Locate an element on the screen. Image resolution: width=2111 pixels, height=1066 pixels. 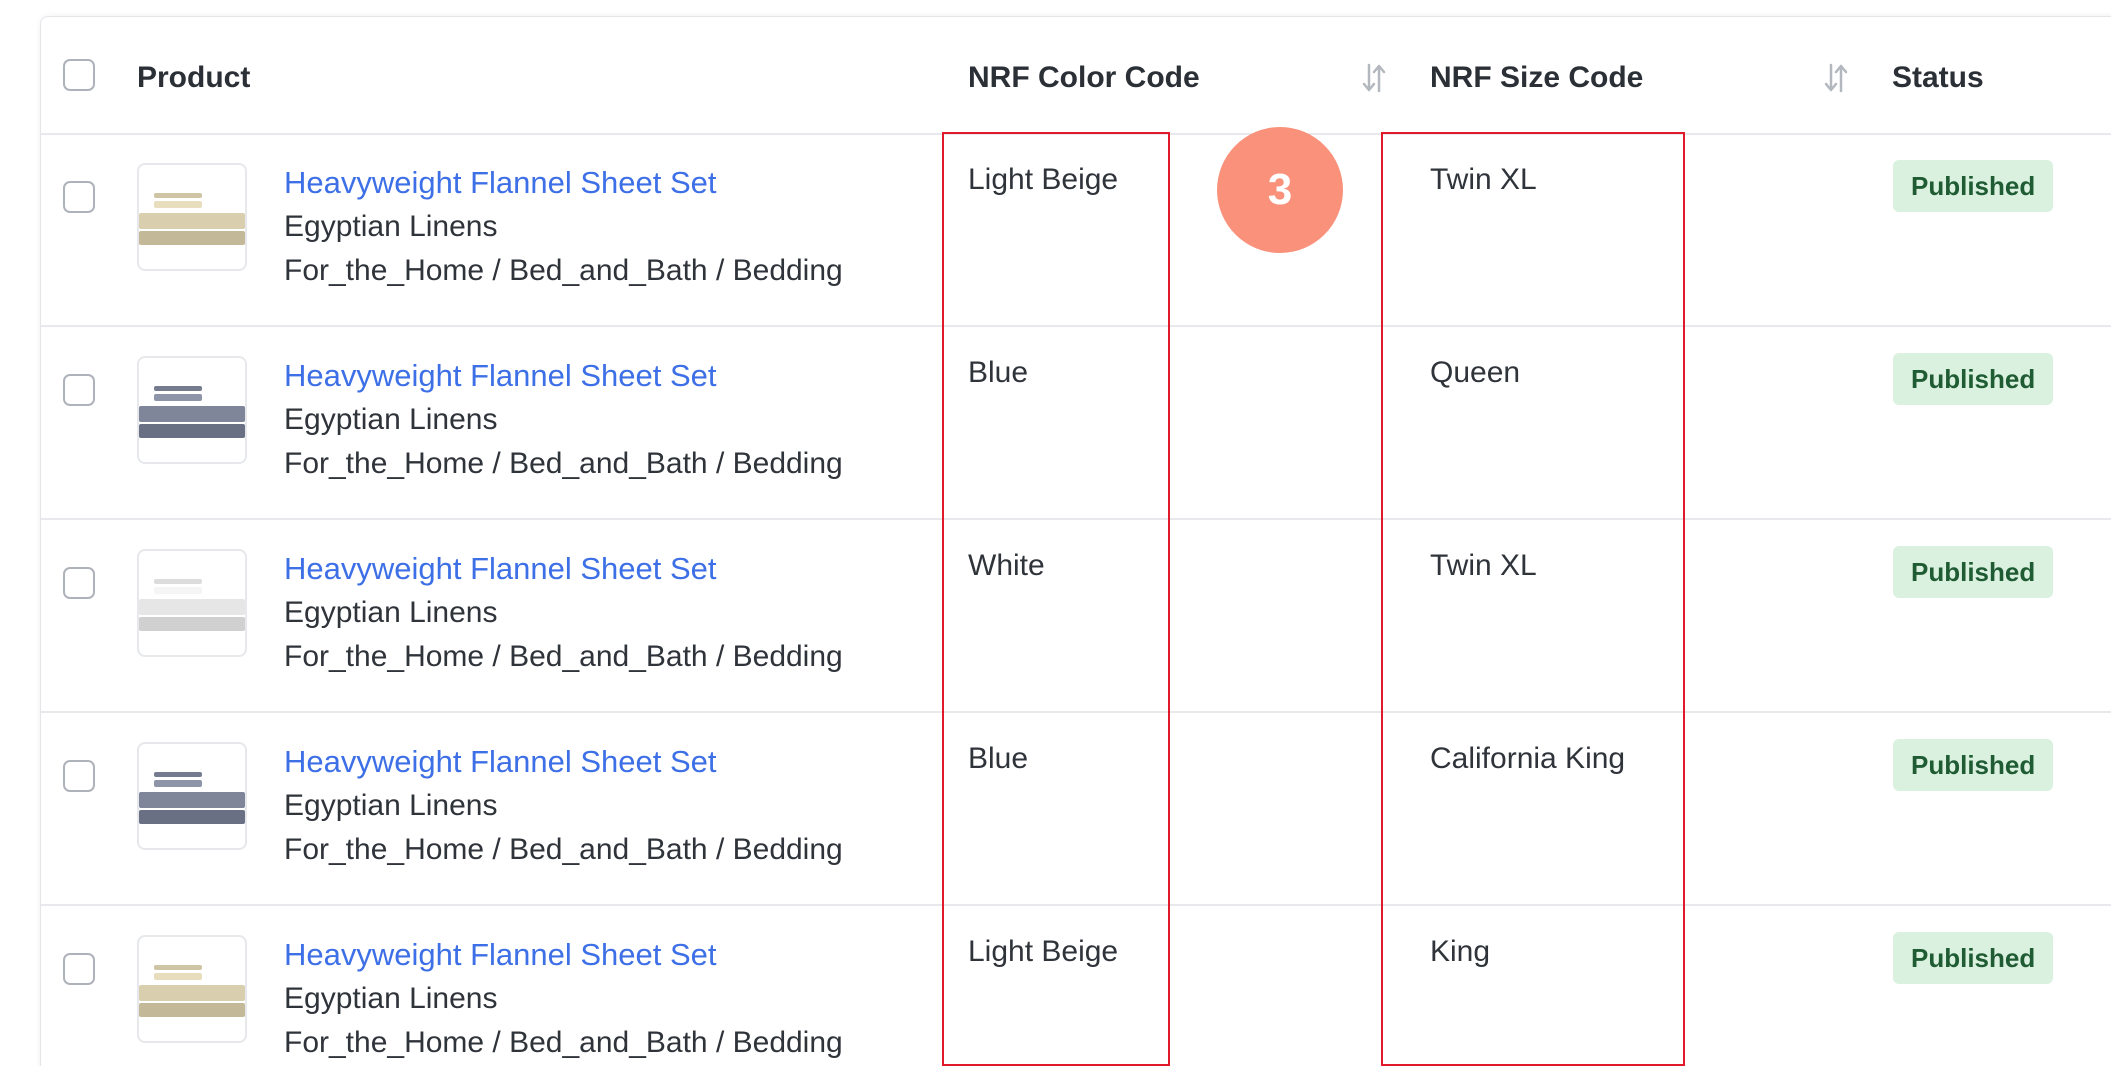
column-header-status: Status is located at coordinates (1938, 78).